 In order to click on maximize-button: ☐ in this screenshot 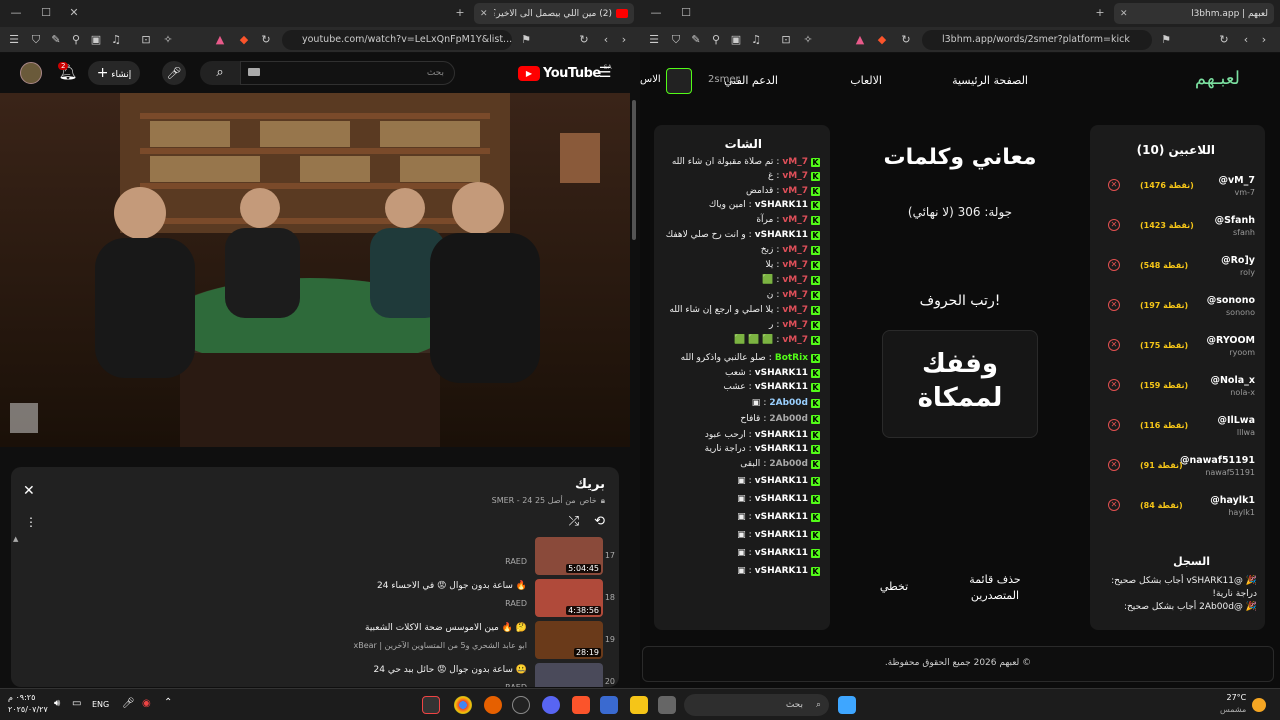, I will do `click(686, 13)`.